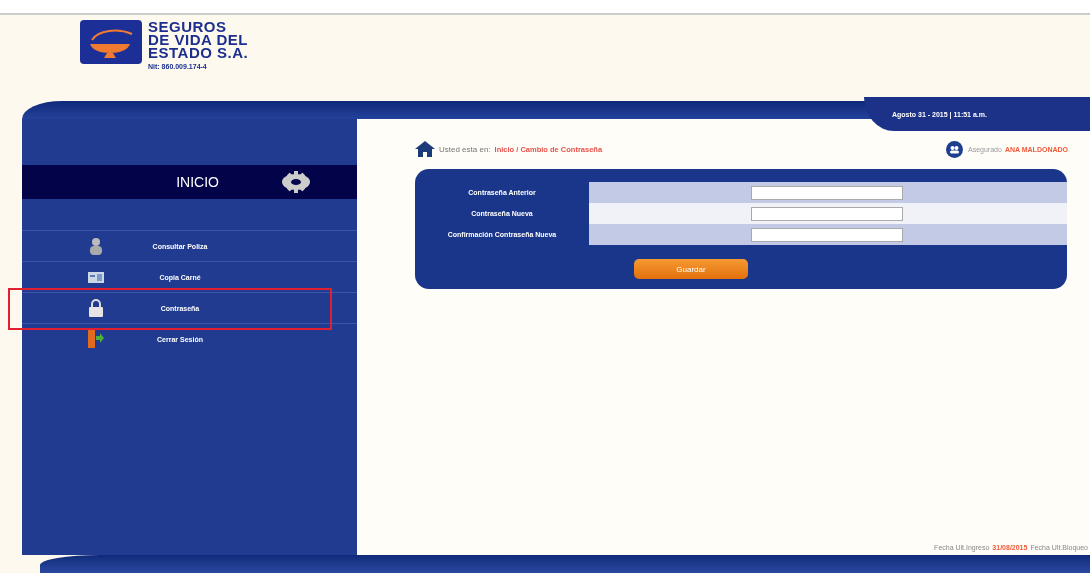 This screenshot has width=1090, height=573. What do you see at coordinates (465, 149) in the screenshot?
I see `breadcrumb-label: Usted esta en:` at bounding box center [465, 149].